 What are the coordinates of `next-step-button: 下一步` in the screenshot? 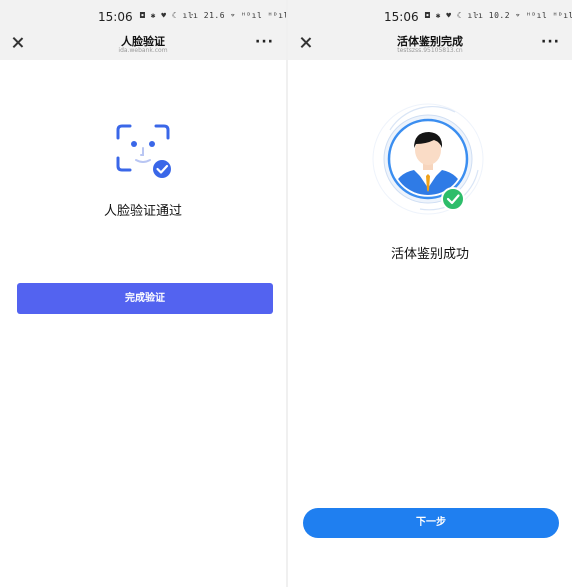 It's located at (431, 523).